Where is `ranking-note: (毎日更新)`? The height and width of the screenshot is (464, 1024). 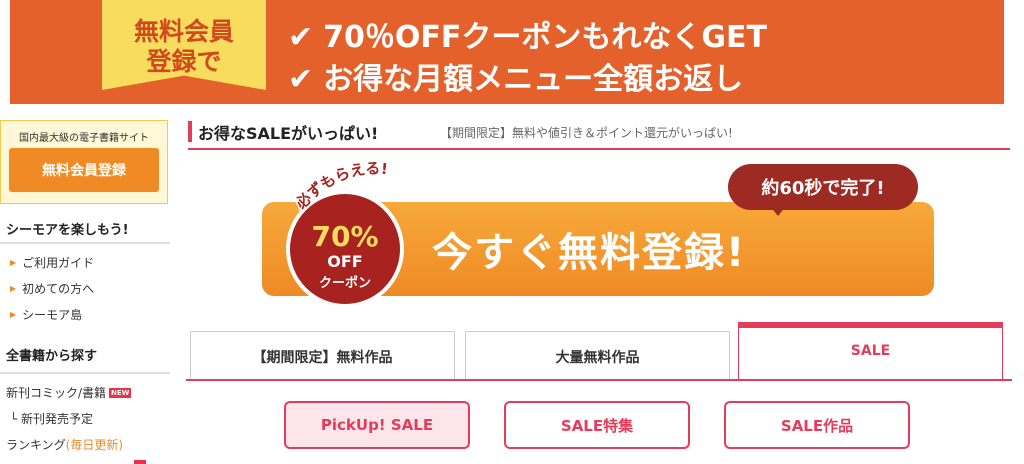
ranking-note: (毎日更新) is located at coordinates (94, 445).